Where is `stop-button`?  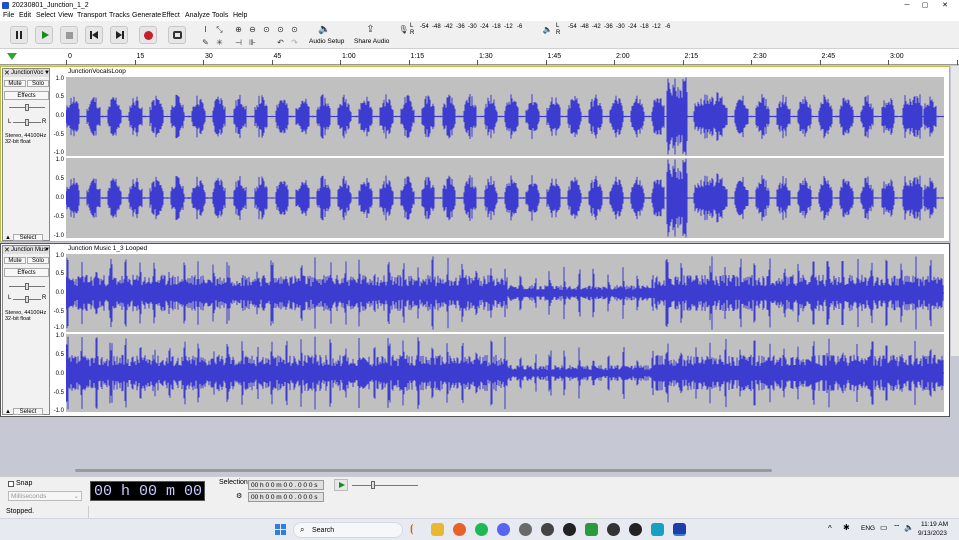
stop-button is located at coordinates (69, 35).